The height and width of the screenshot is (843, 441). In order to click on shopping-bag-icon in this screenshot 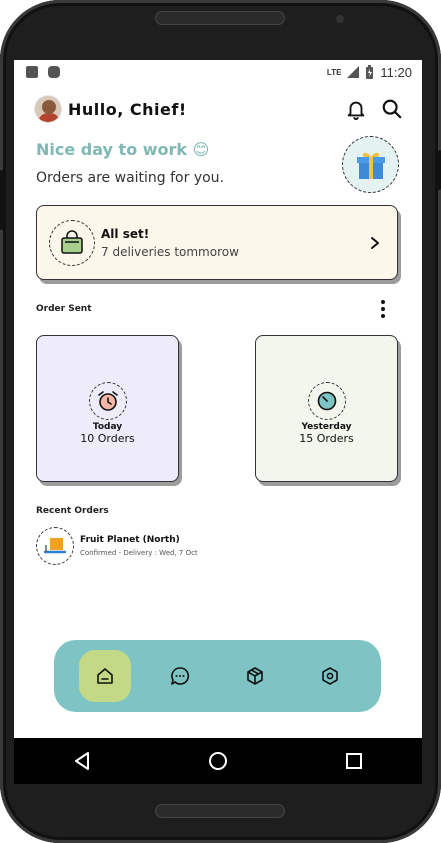, I will do `click(72, 241)`.